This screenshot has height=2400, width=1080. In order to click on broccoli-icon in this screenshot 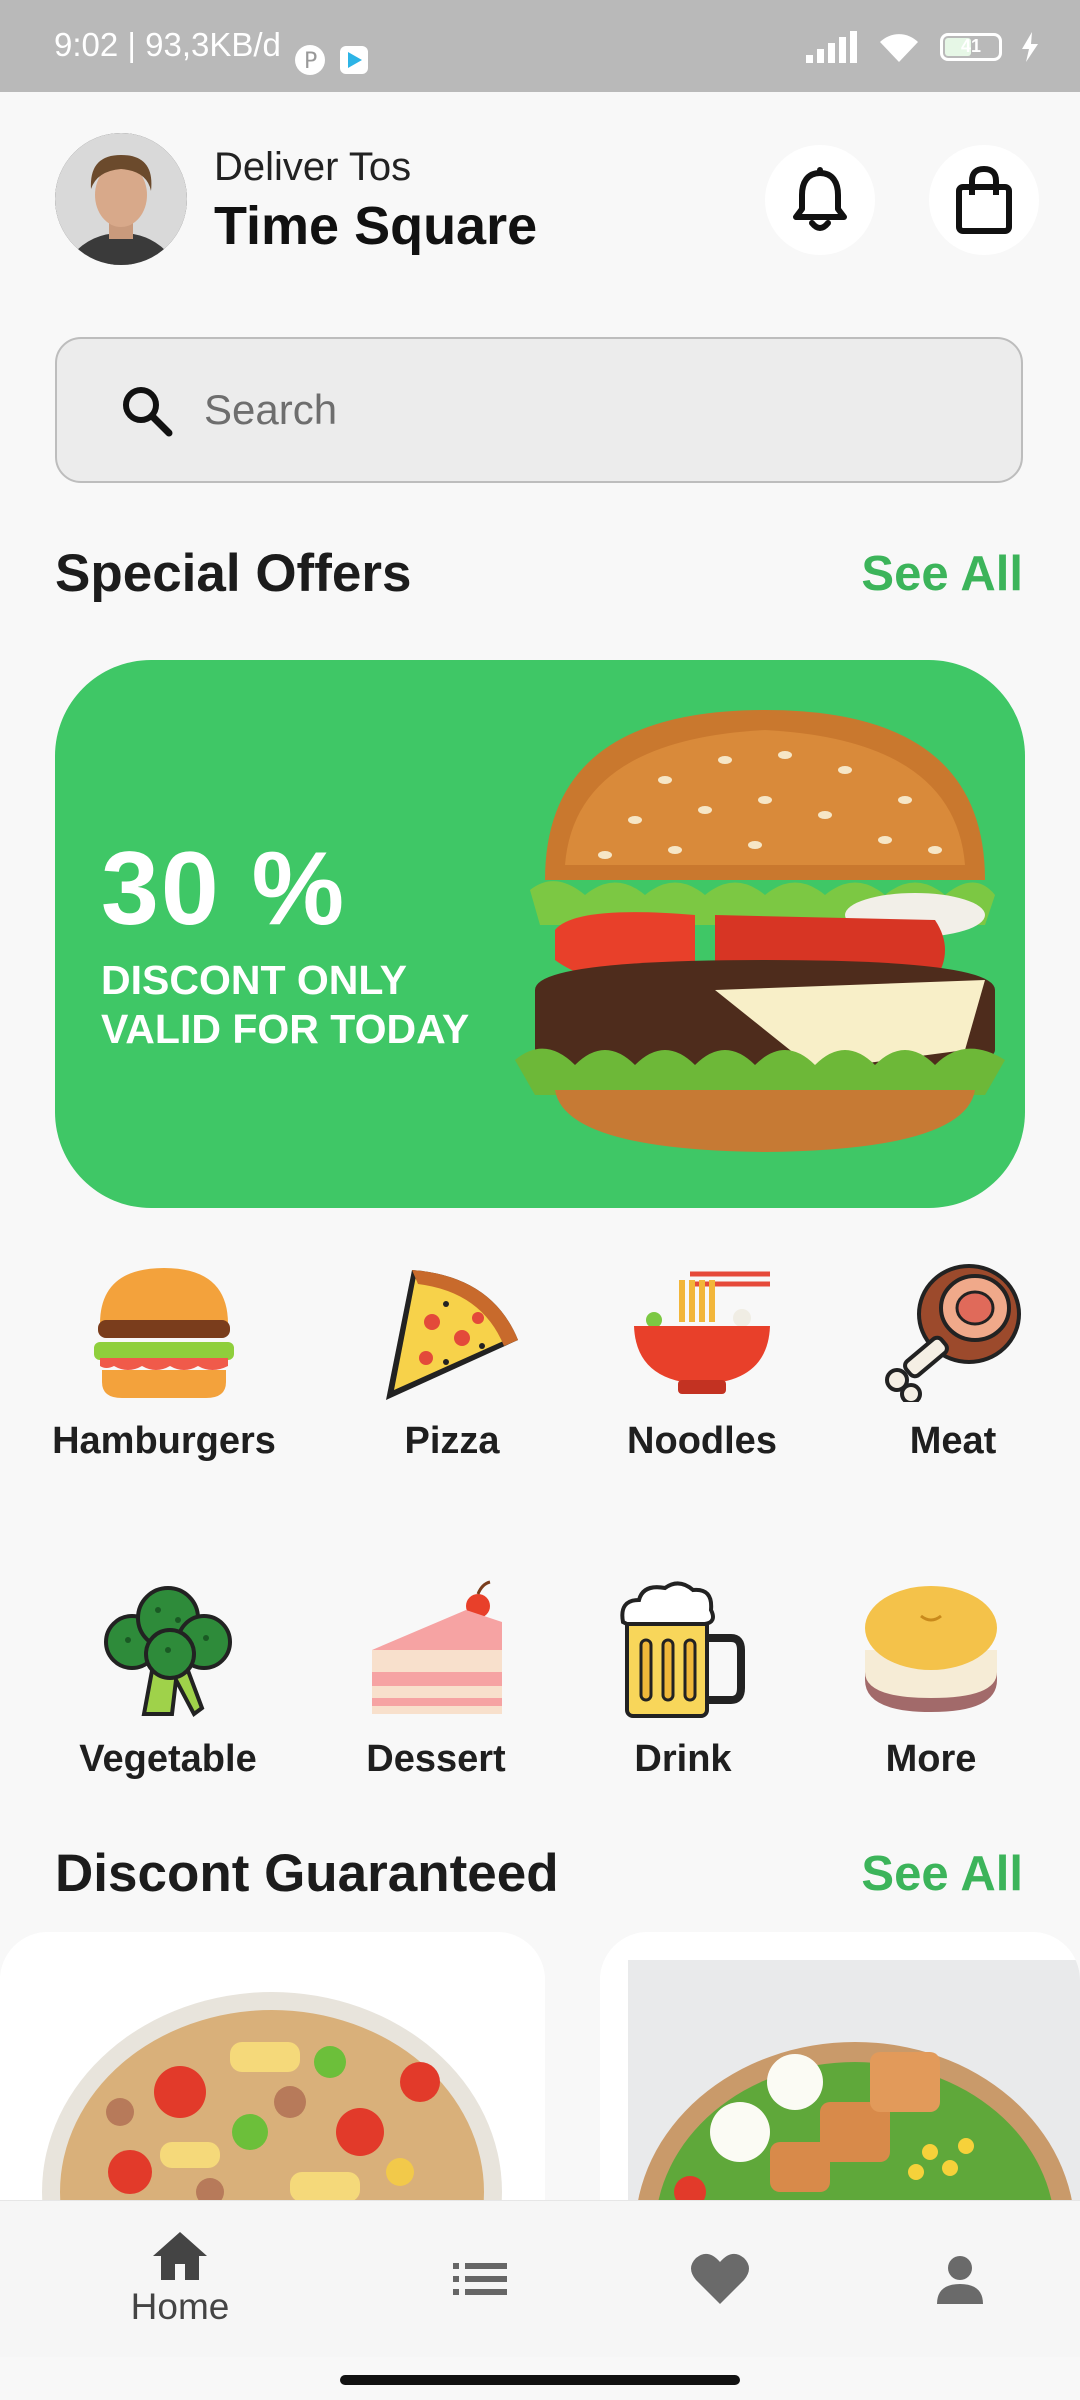, I will do `click(168, 1652)`.